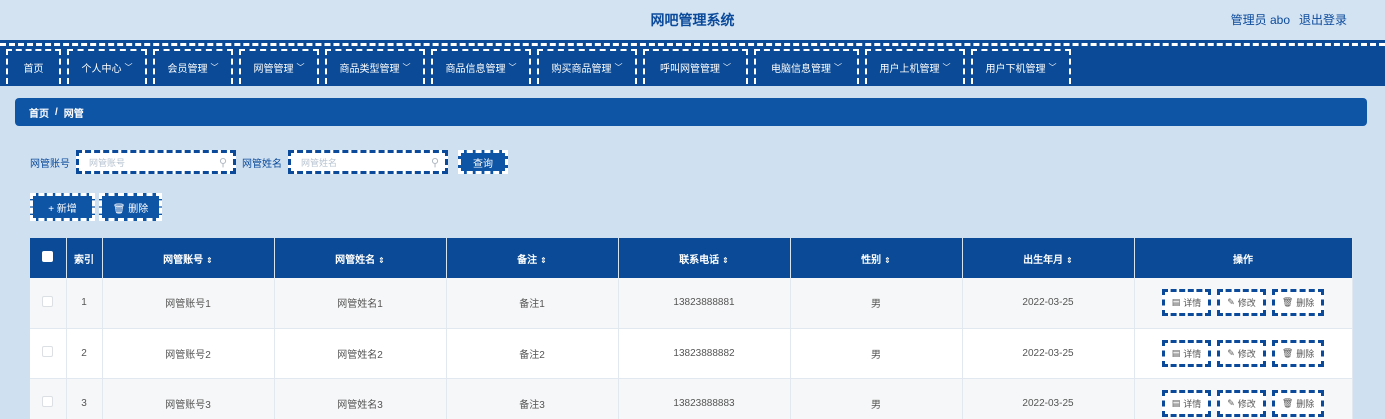 Image resolution: width=1385 pixels, height=419 pixels. What do you see at coordinates (360, 303) in the screenshot?
I see `cell-name: 网管姓名1` at bounding box center [360, 303].